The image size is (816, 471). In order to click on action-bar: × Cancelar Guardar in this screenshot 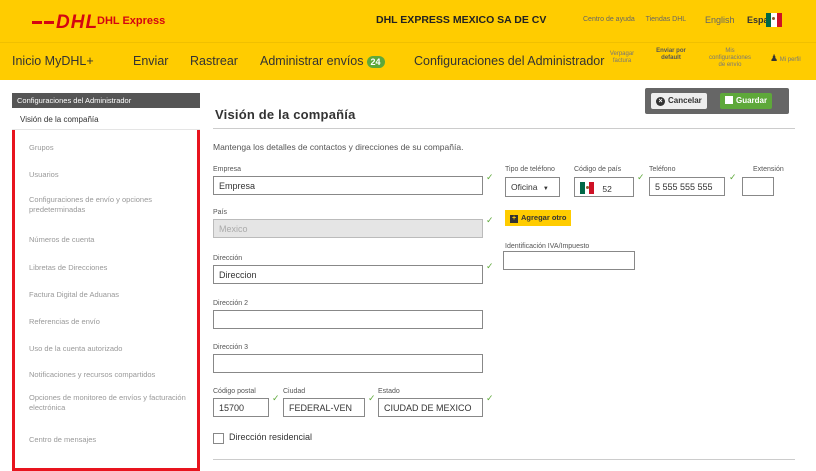, I will do `click(717, 101)`.